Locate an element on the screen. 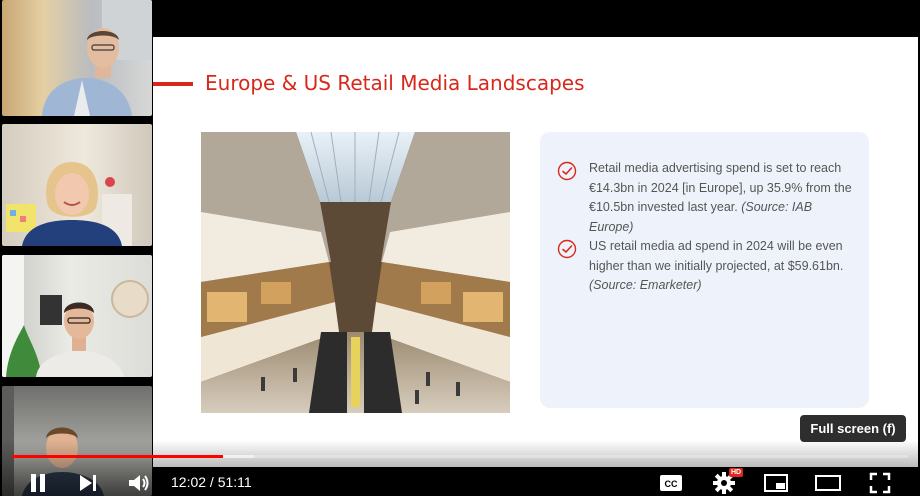  next-icon is located at coordinates (88, 483).